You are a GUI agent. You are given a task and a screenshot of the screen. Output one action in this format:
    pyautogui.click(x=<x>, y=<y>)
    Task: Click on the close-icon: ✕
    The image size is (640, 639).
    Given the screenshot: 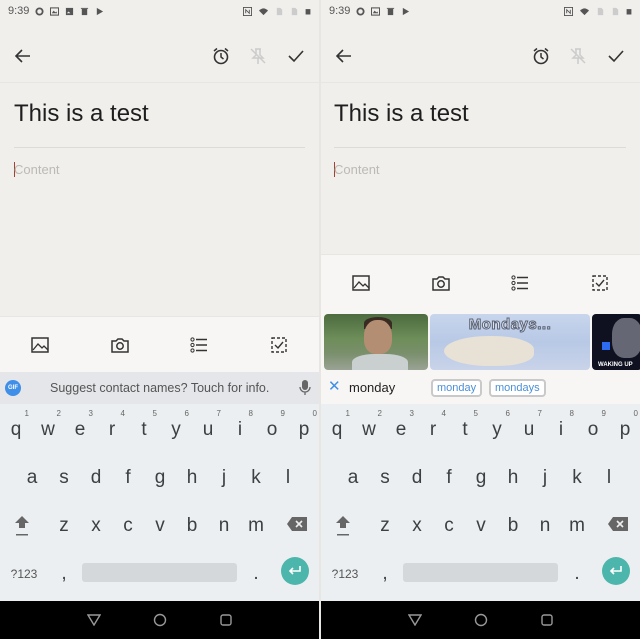 What is the action you would take?
    pyautogui.click(x=334, y=387)
    